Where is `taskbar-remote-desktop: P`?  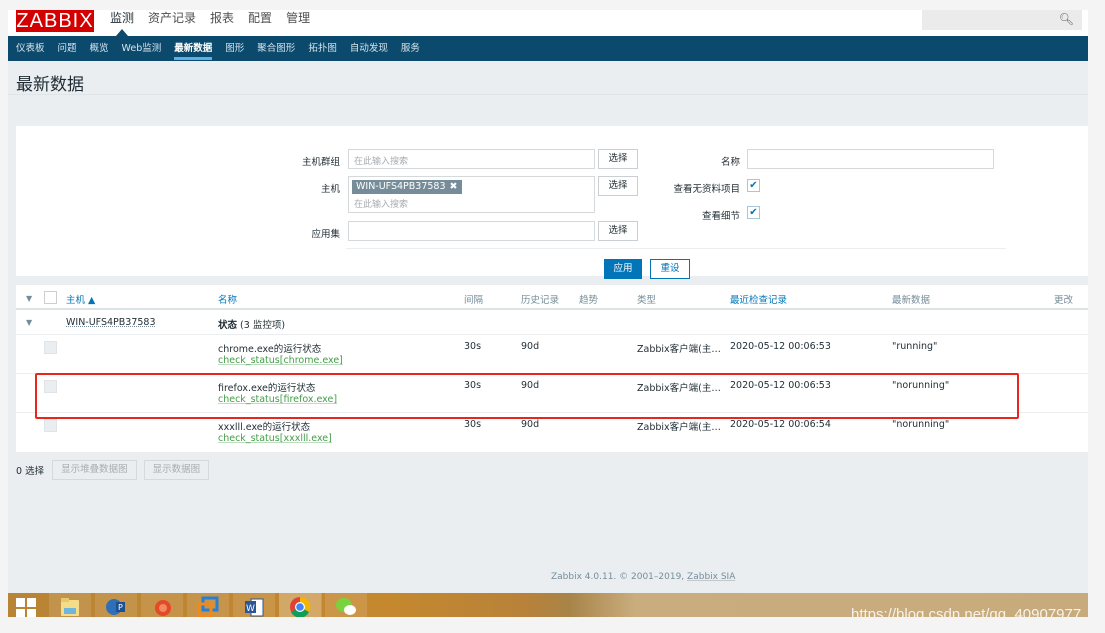 taskbar-remote-desktop: P is located at coordinates (116, 605).